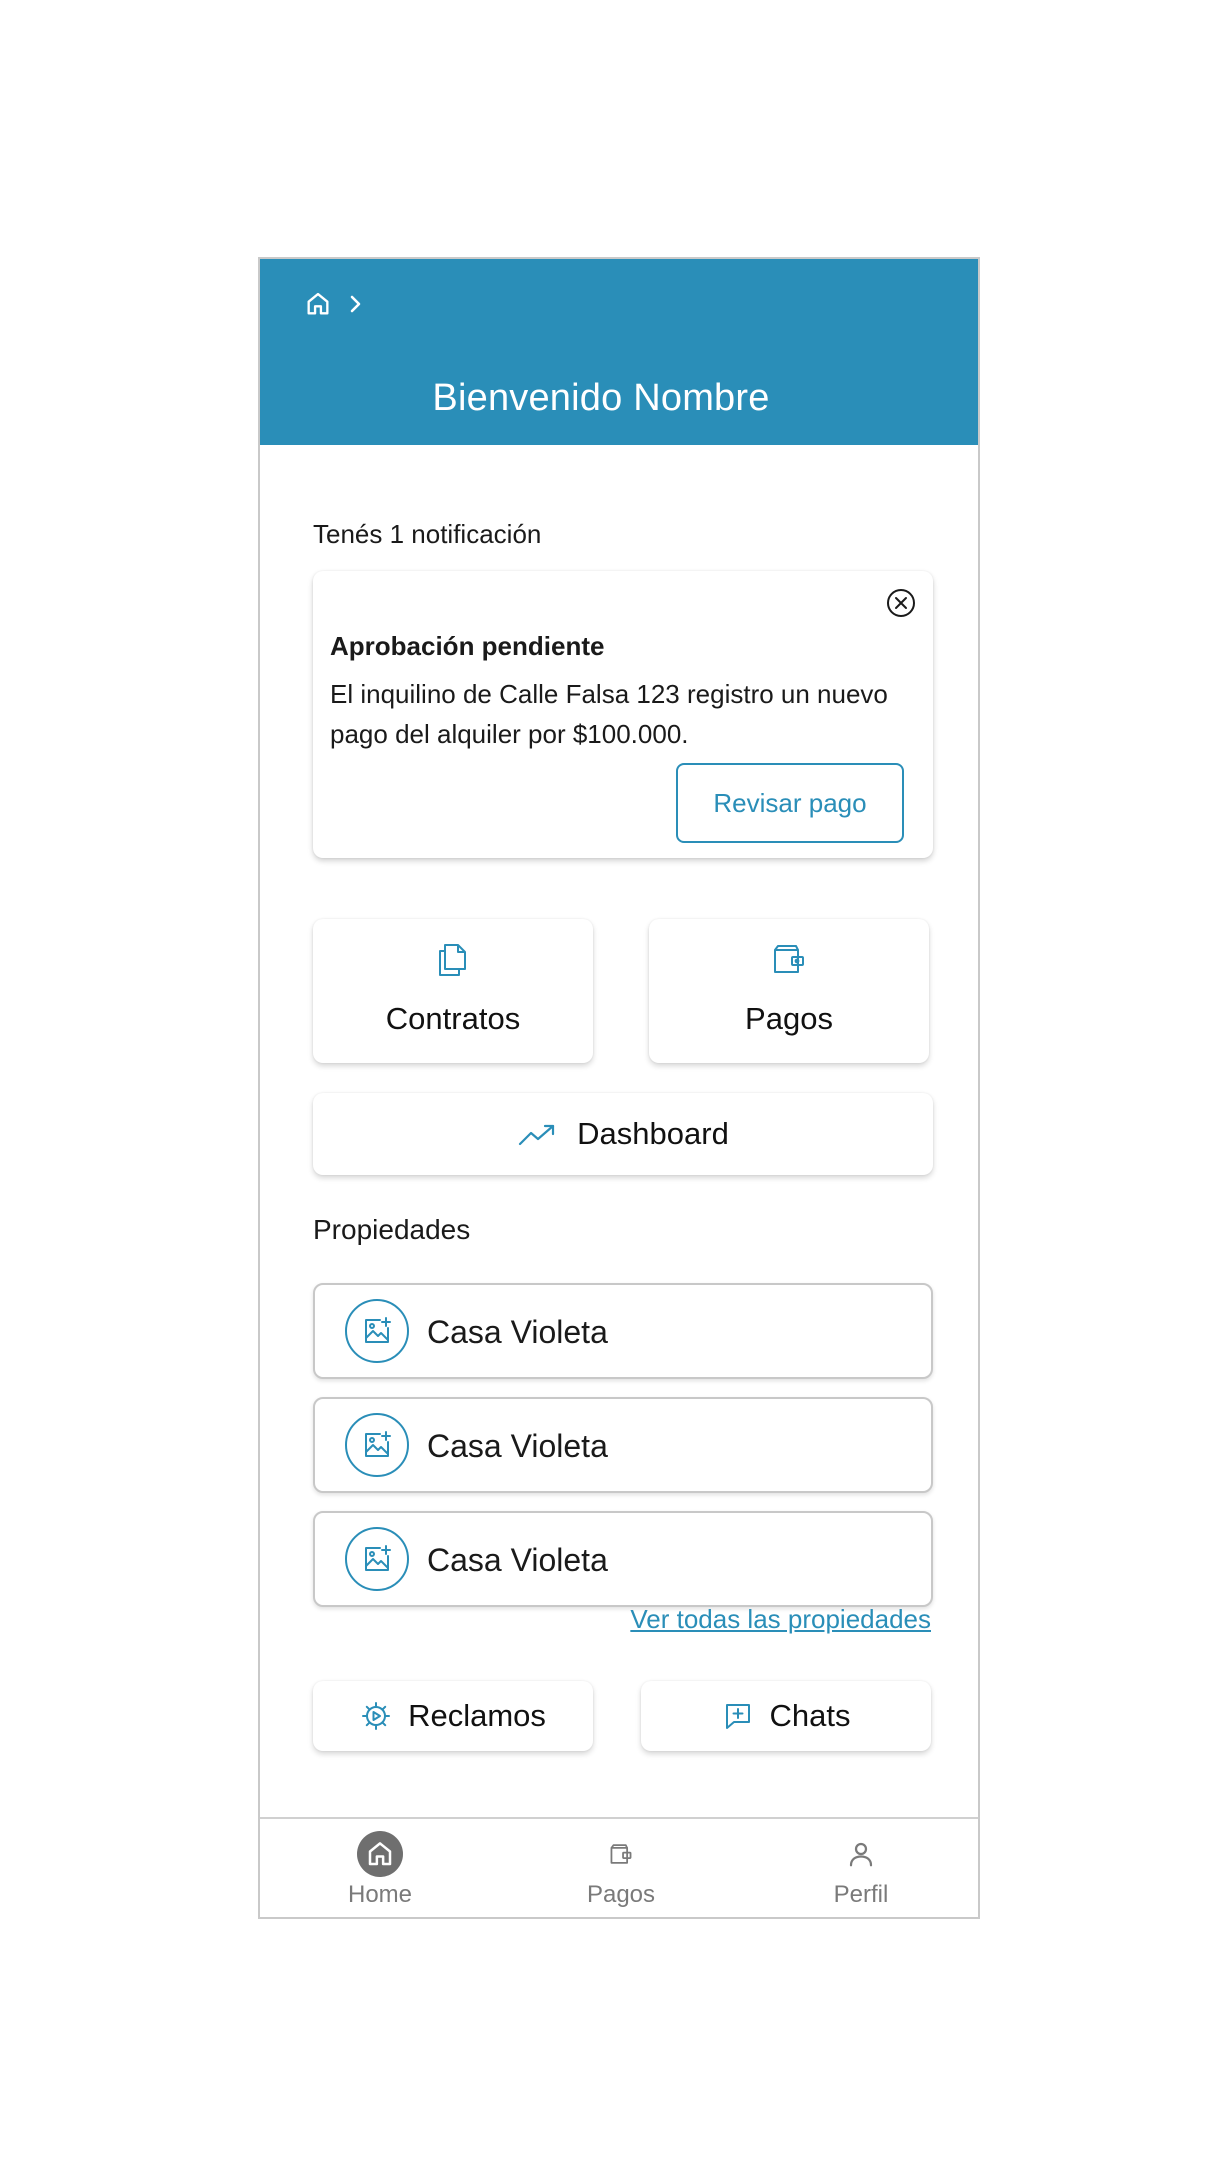 The image size is (1232, 2166). I want to click on home-icon-active, so click(380, 1854).